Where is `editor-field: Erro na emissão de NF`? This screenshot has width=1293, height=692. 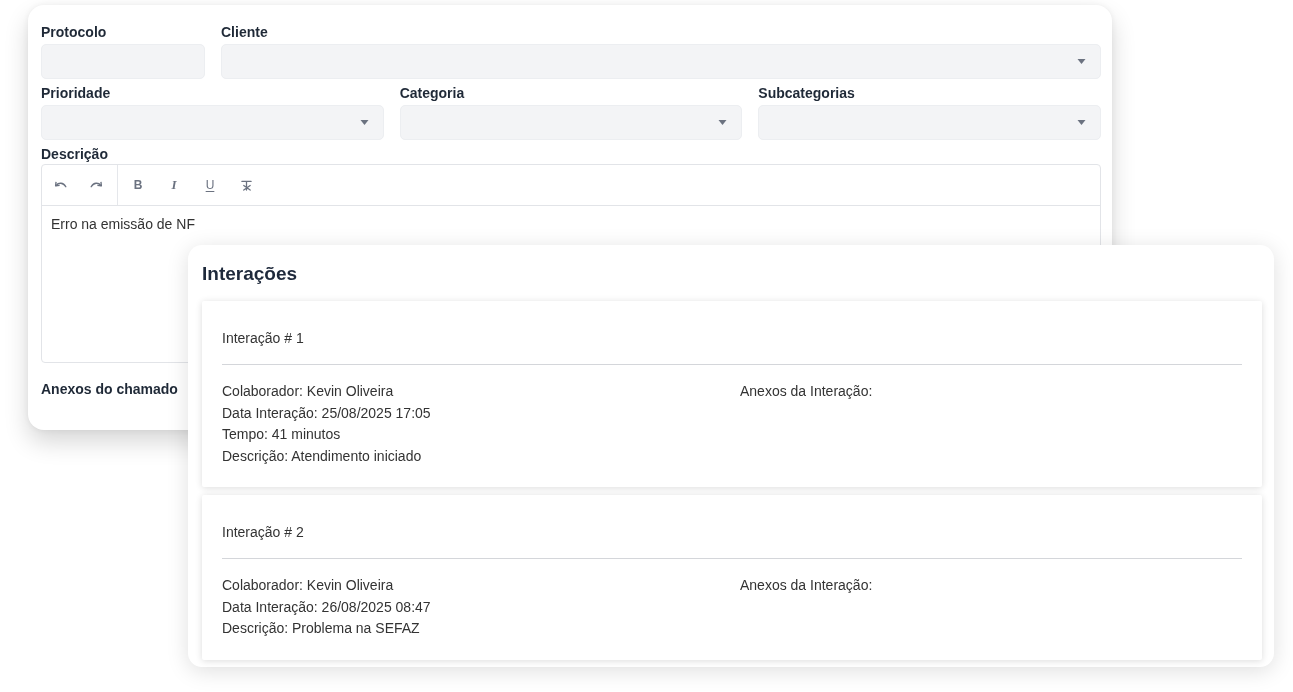
editor-field: Erro na emissão de NF is located at coordinates (571, 225).